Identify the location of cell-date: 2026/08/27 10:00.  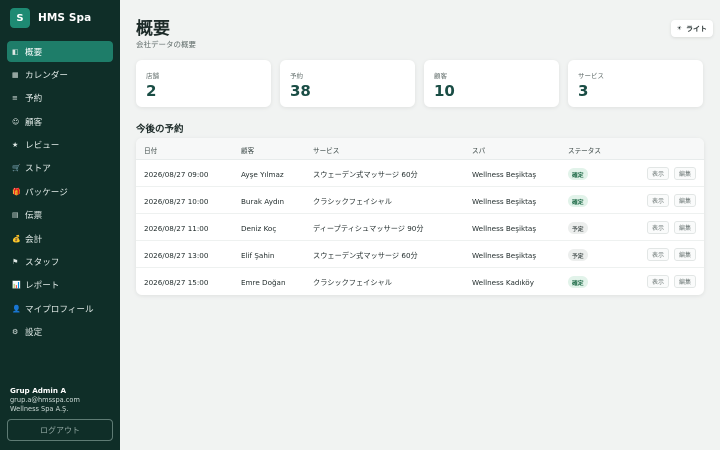
(176, 201).